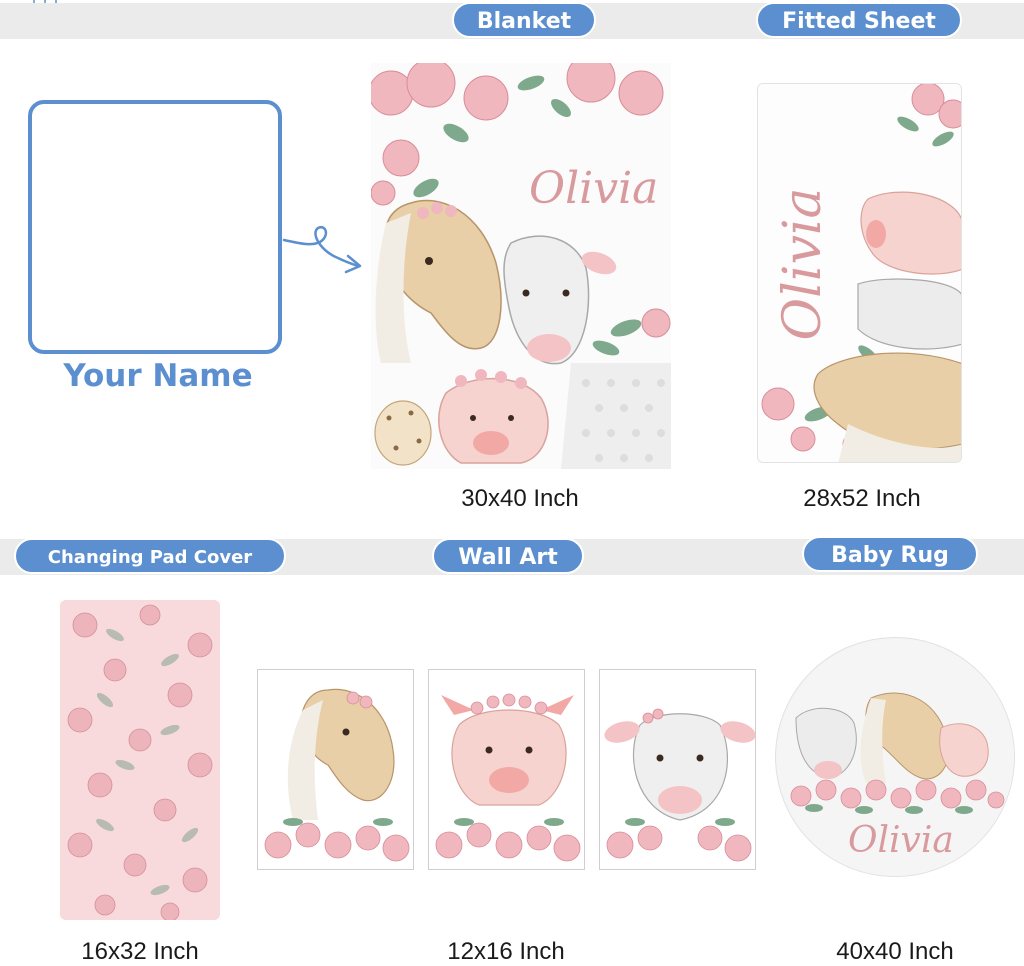  I want to click on baby-rug-label: Baby Rug, so click(890, 554).